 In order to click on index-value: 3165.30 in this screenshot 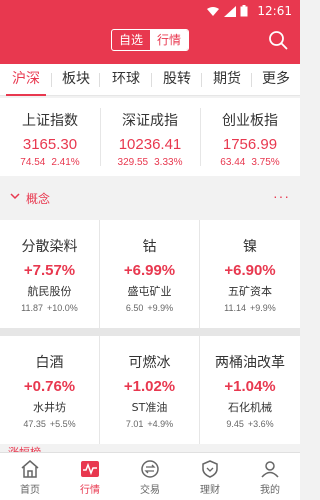, I will do `click(50, 144)`.